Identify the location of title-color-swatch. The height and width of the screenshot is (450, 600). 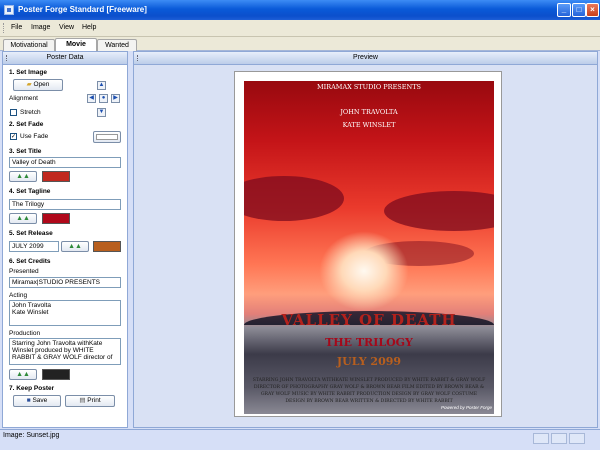
(56, 176).